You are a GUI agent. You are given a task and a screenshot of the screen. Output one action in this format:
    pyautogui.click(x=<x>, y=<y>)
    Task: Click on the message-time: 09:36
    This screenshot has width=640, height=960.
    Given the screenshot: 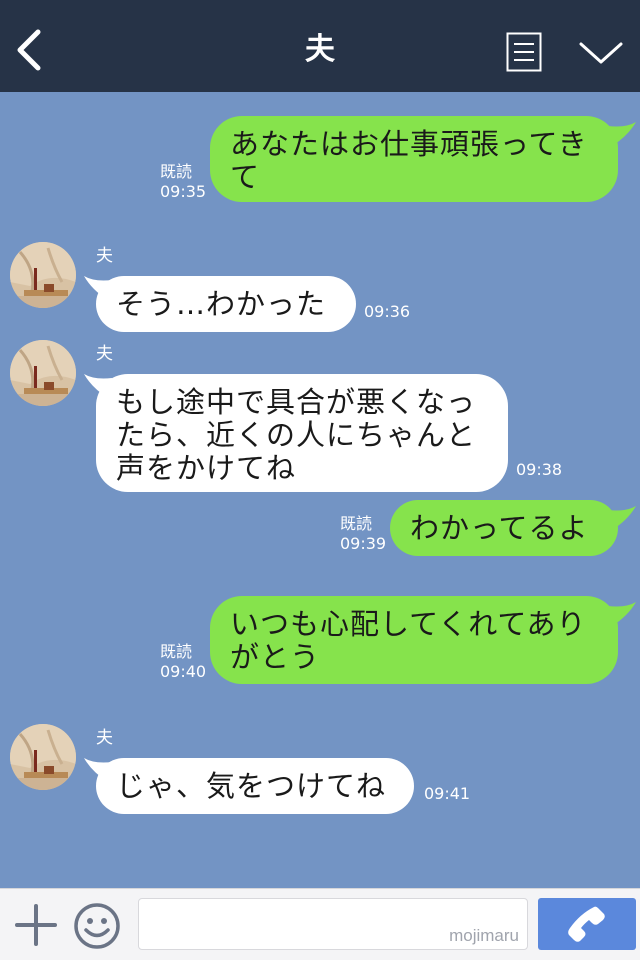 What is the action you would take?
    pyautogui.click(x=387, y=311)
    